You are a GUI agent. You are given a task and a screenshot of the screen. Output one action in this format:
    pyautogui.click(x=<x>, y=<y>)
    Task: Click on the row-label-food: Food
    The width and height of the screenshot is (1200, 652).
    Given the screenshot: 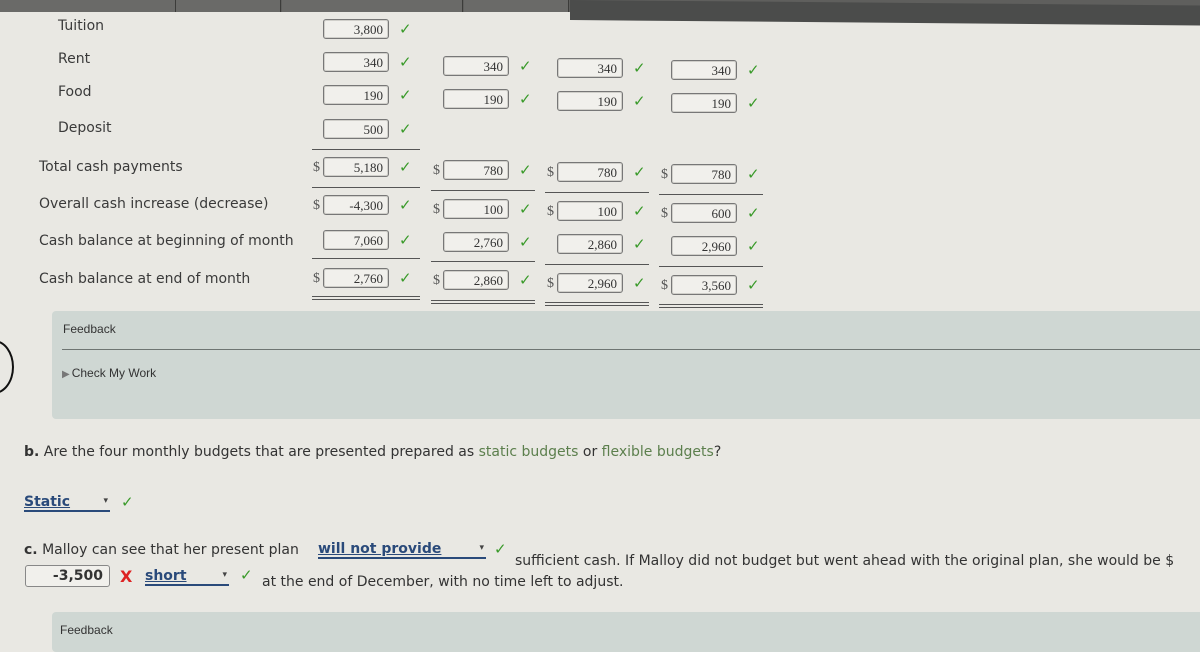 What is the action you would take?
    pyautogui.click(x=75, y=92)
    